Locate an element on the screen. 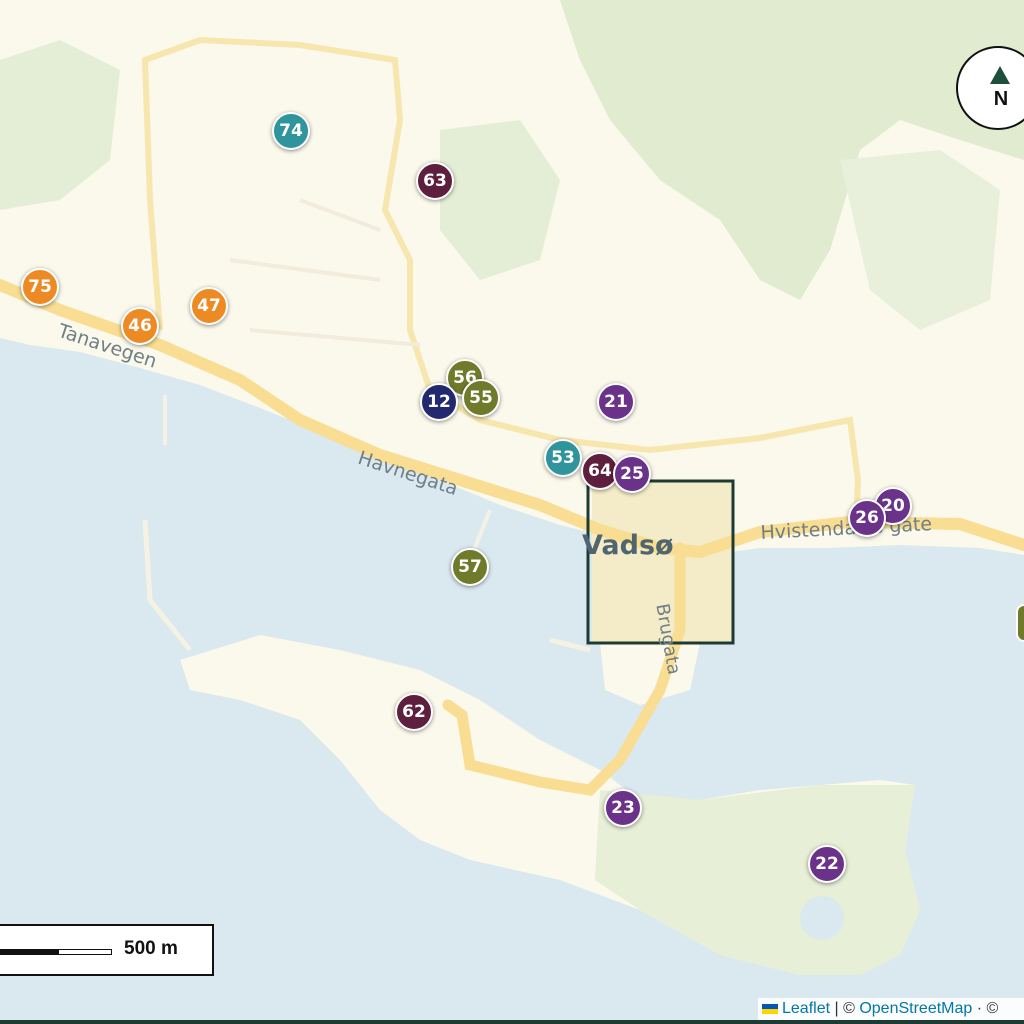 The width and height of the screenshot is (1024, 1024). scale-label: 500 m is located at coordinates (151, 948).